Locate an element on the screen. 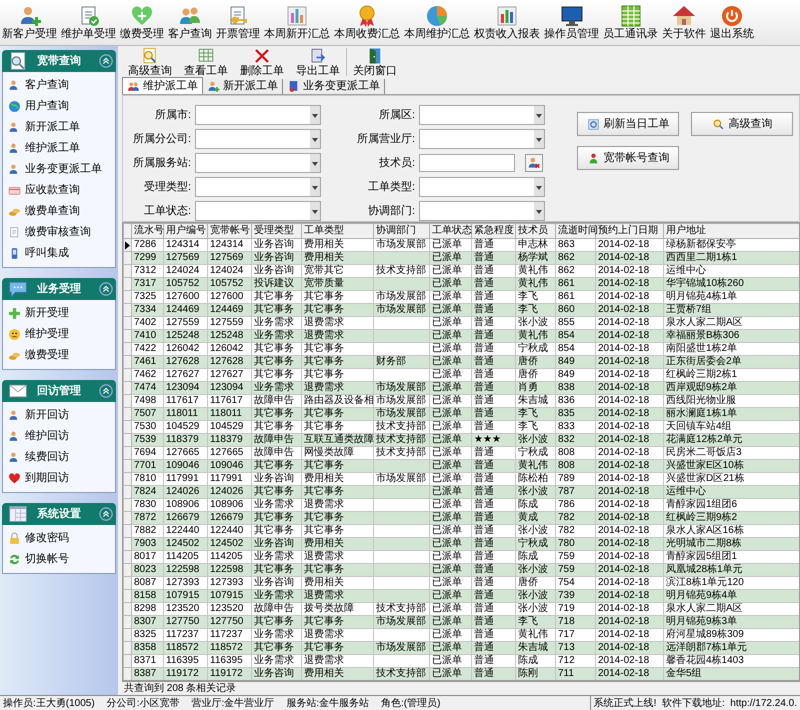  table-cell: 西岸观邸9栋2单 is located at coordinates (702, 387).